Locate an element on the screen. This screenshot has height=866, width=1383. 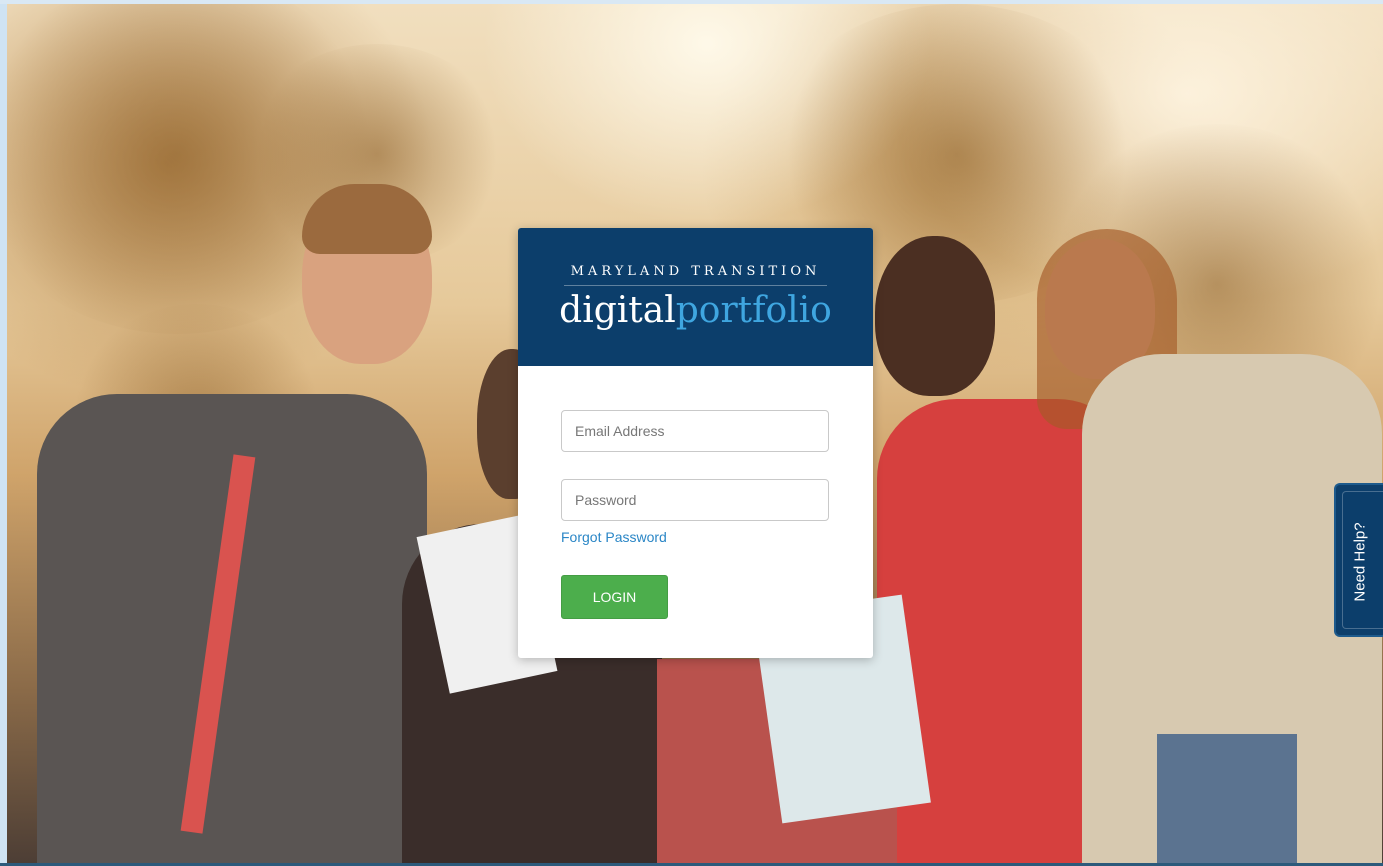
need-help-tab: Need Help? is located at coordinates (1358, 560).